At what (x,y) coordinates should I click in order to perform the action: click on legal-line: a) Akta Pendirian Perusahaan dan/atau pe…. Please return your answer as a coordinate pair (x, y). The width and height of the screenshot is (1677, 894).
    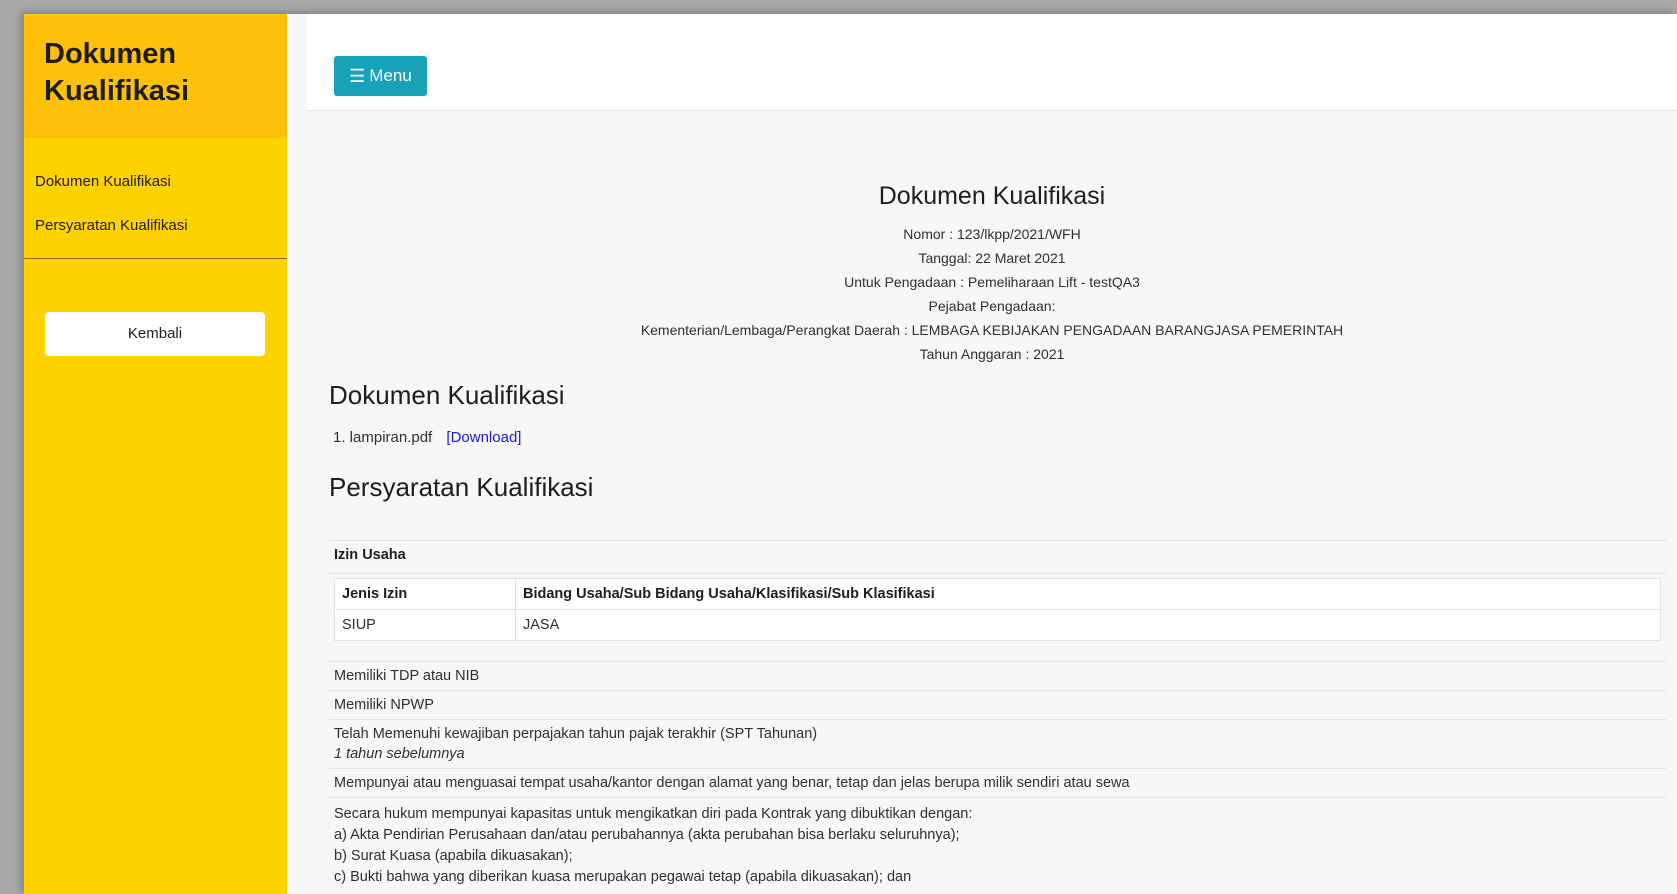
    Looking at the image, I should click on (647, 835).